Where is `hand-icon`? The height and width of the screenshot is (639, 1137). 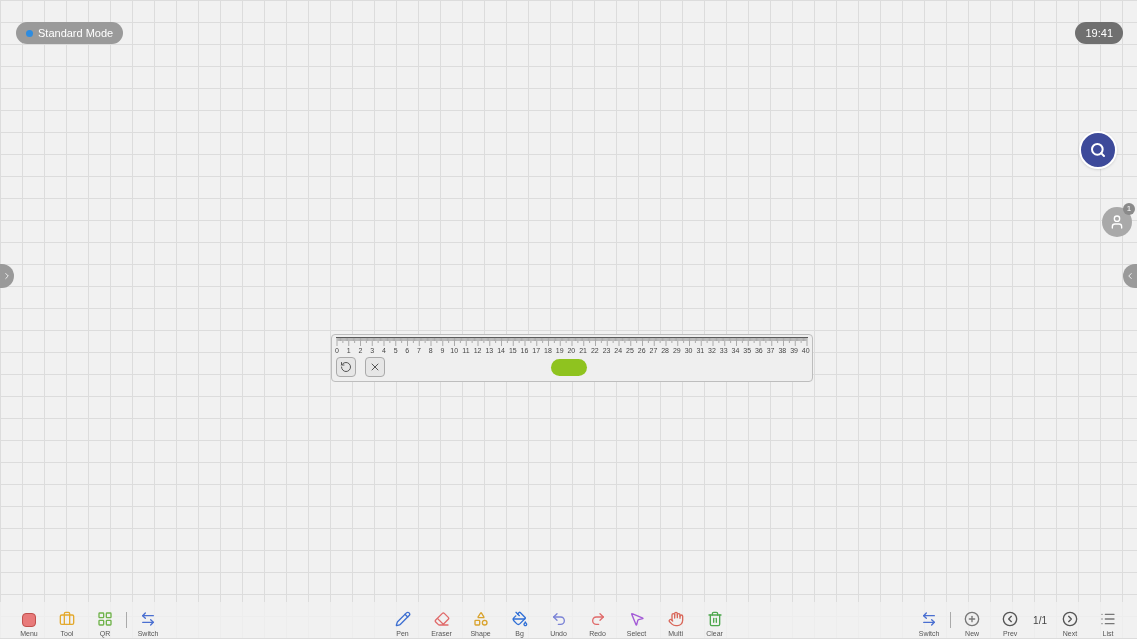
hand-icon is located at coordinates (675, 619).